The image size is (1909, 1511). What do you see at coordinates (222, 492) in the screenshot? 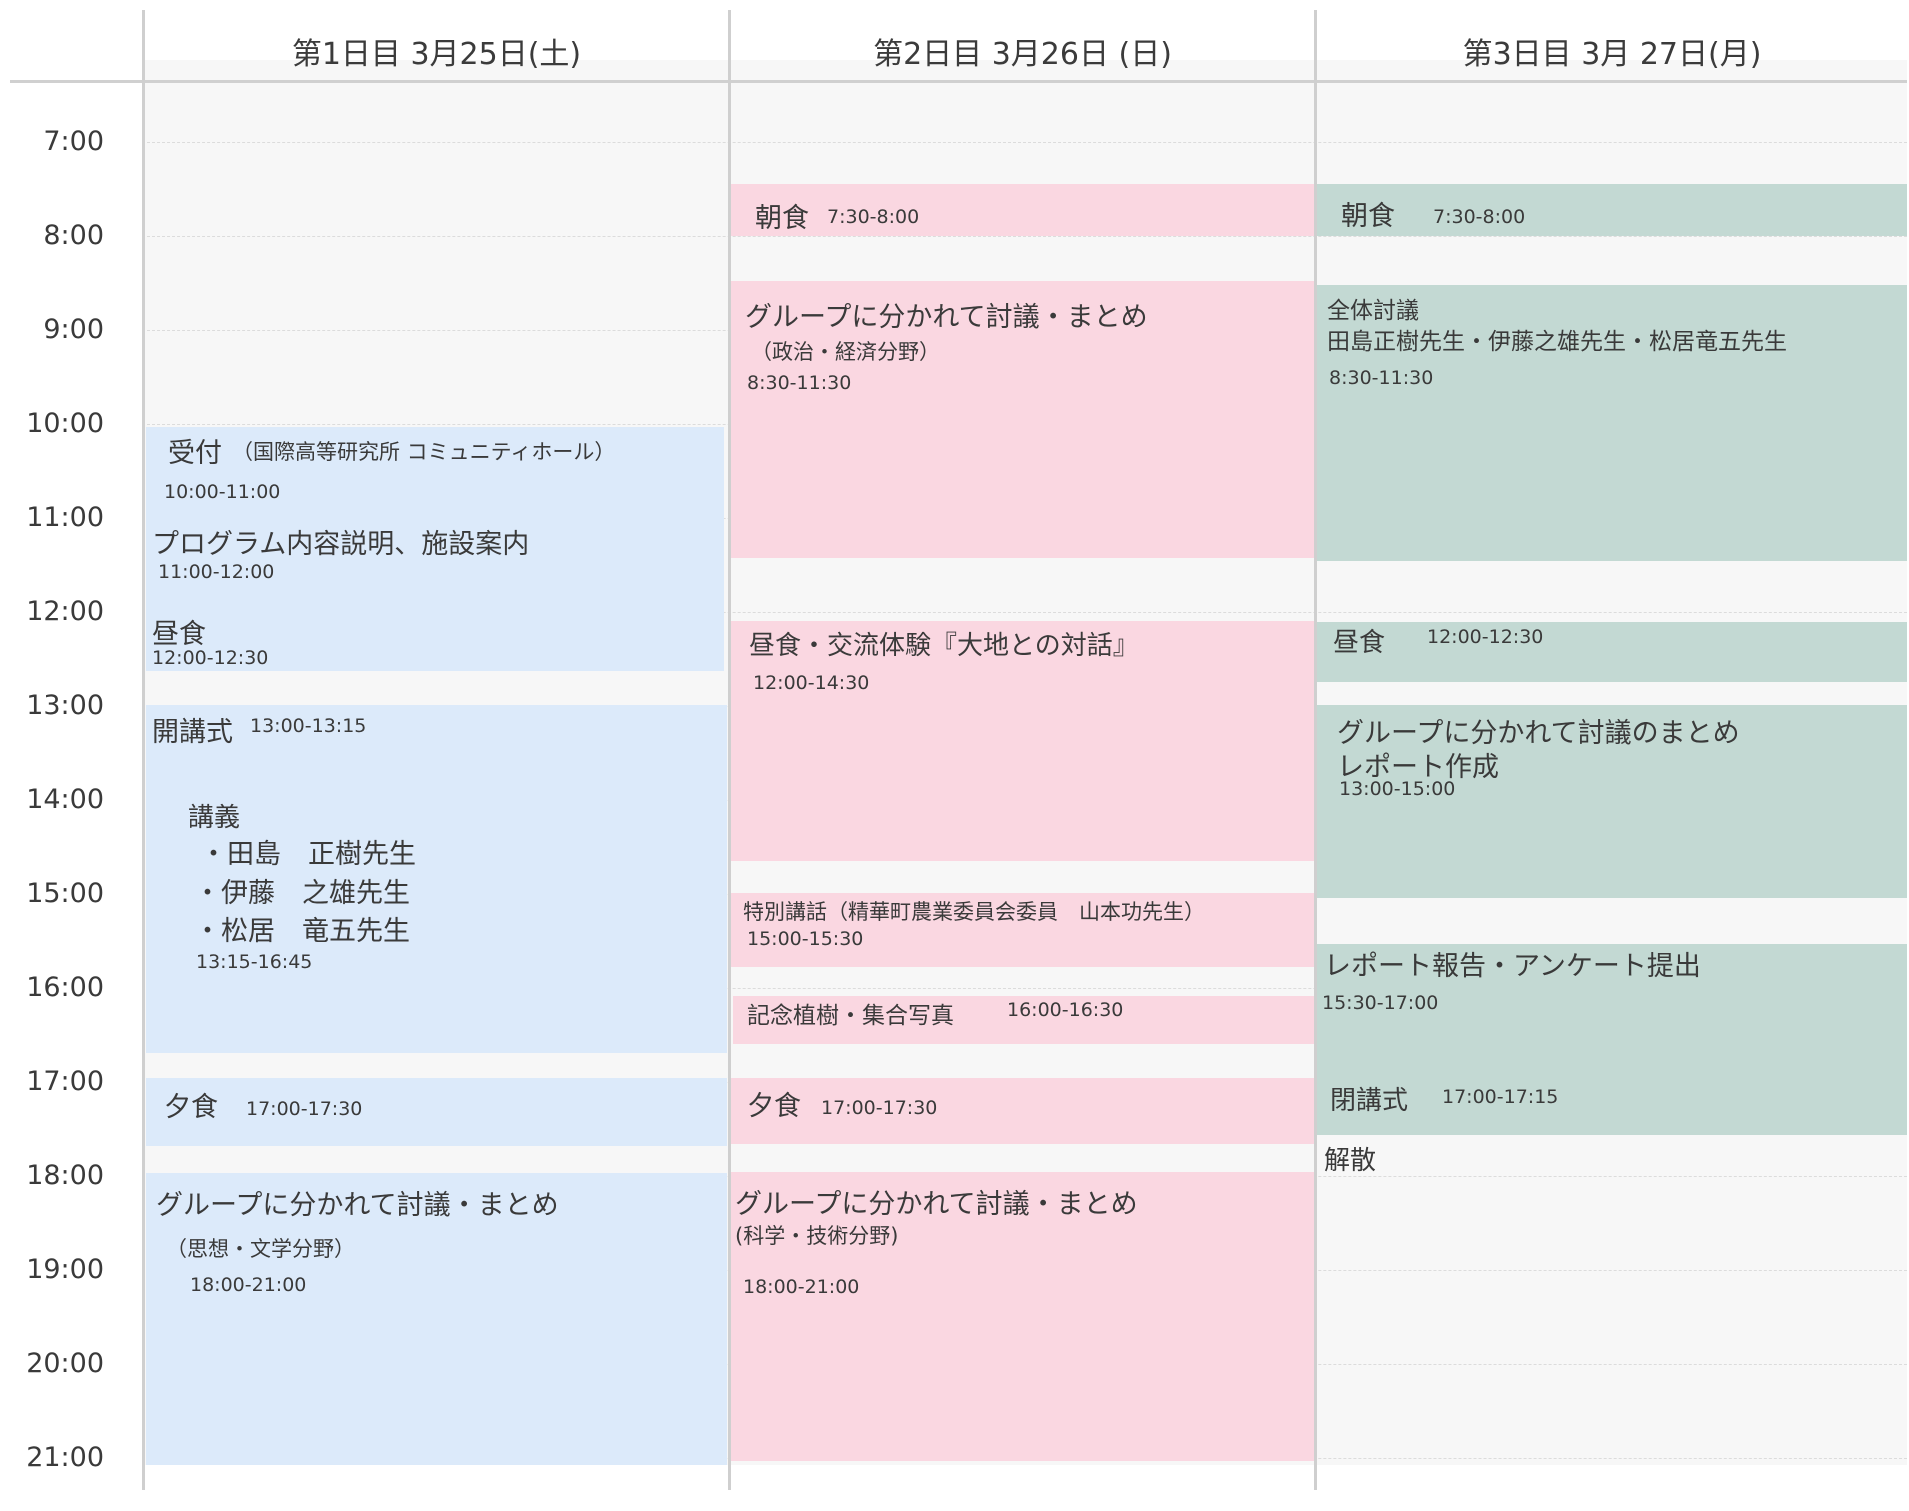
I see `reception-time: 10:00-11:00` at bounding box center [222, 492].